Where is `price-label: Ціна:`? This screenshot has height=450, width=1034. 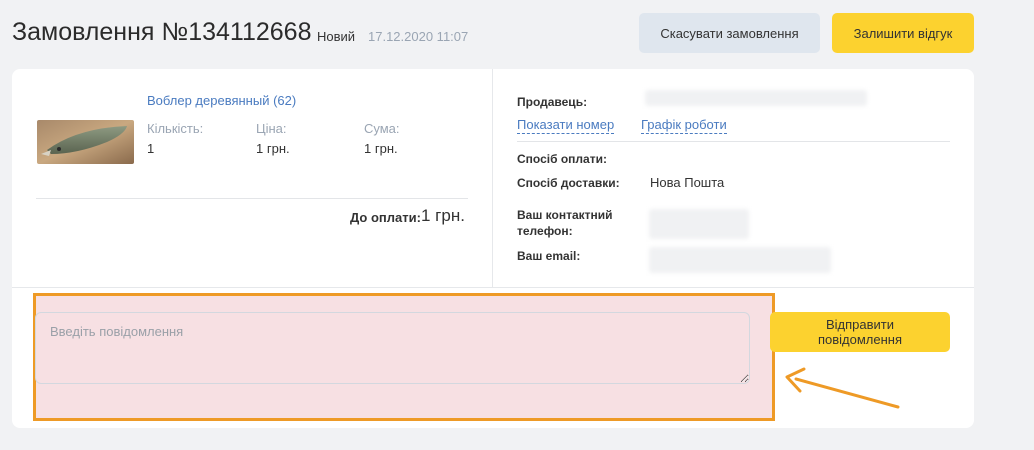 price-label: Ціна: is located at coordinates (271, 128).